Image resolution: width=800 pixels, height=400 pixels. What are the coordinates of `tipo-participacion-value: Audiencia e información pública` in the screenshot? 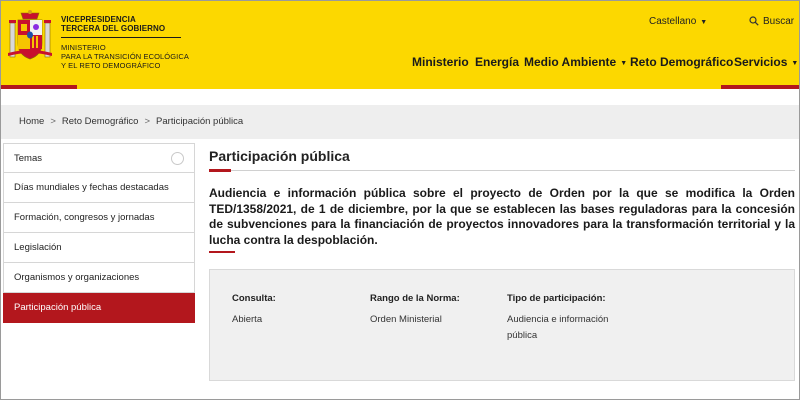 It's located at (558, 327).